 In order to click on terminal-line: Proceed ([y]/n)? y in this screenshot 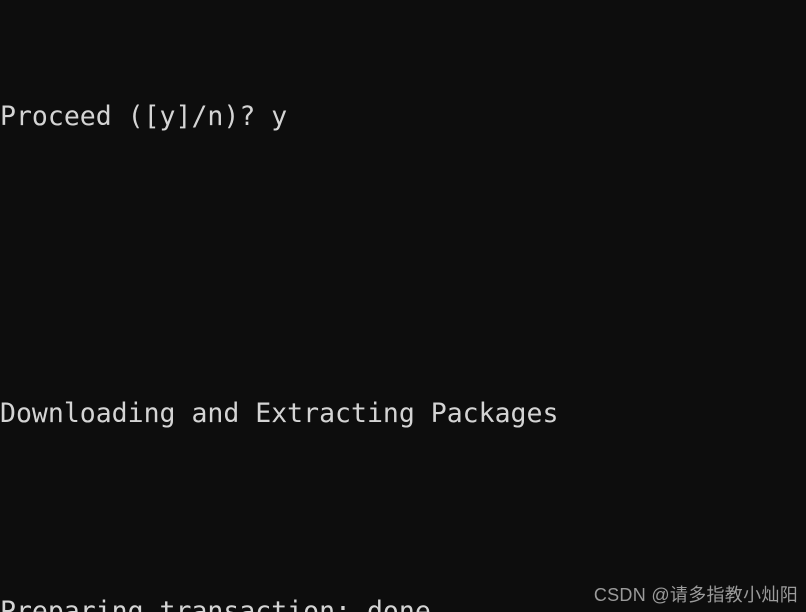, I will do `click(144, 116)`.